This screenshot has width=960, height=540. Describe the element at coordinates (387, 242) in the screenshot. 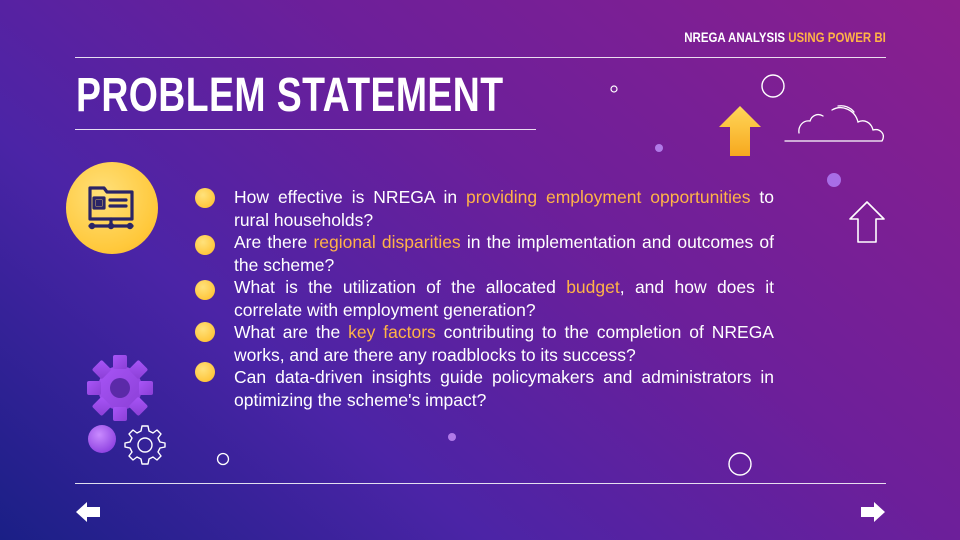

I see `question-highlight: regional disparities` at that location.